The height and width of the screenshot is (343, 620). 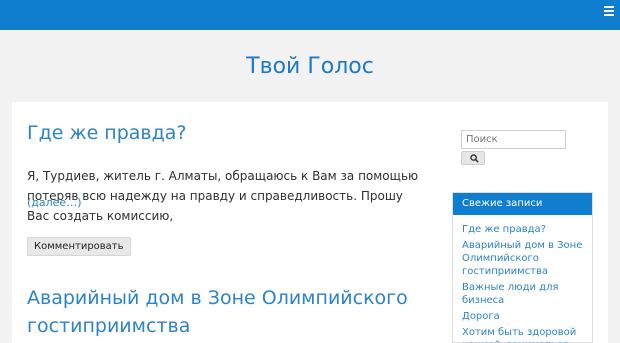 What do you see at coordinates (527, 334) in the screenshot?
I see `recent-post-link: Хотим быть здоровой нацией, заниматься` at bounding box center [527, 334].